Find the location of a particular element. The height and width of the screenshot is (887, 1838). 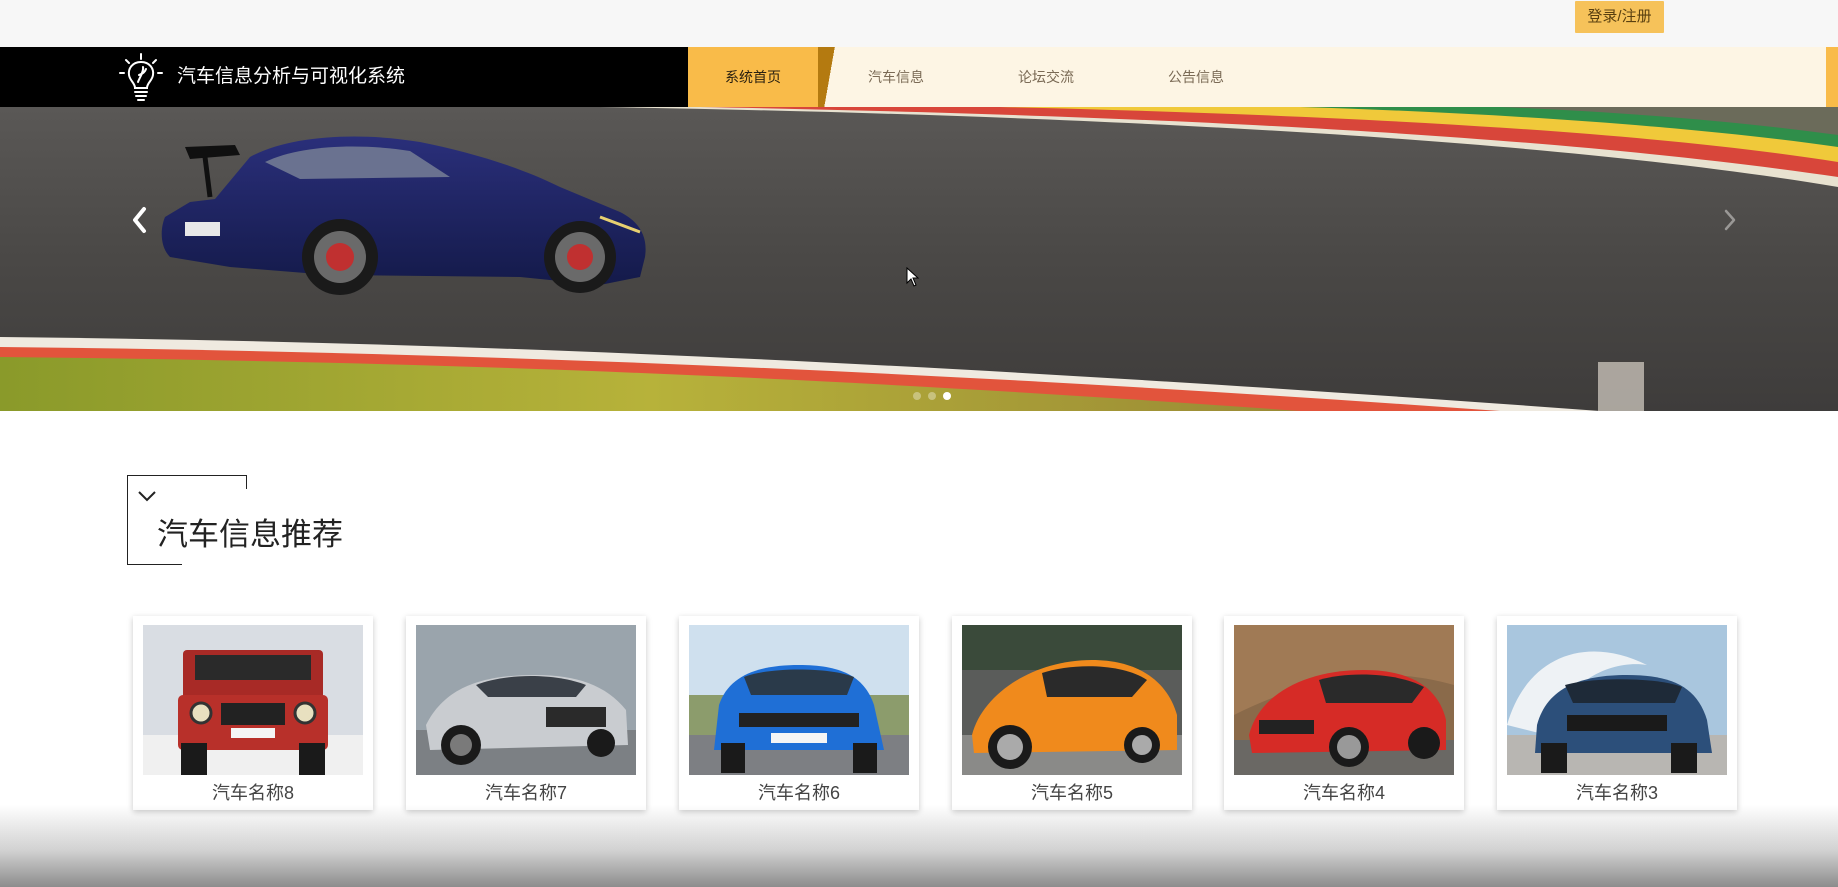

car-card: 汽车名称3 is located at coordinates (1617, 713).